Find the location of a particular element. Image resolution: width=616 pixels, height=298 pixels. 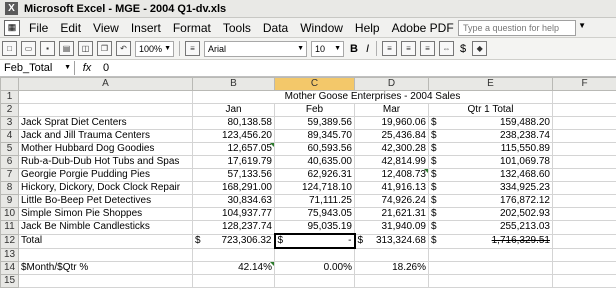

cell-company: Simple Simon Pie Shoppes is located at coordinates (105, 214).